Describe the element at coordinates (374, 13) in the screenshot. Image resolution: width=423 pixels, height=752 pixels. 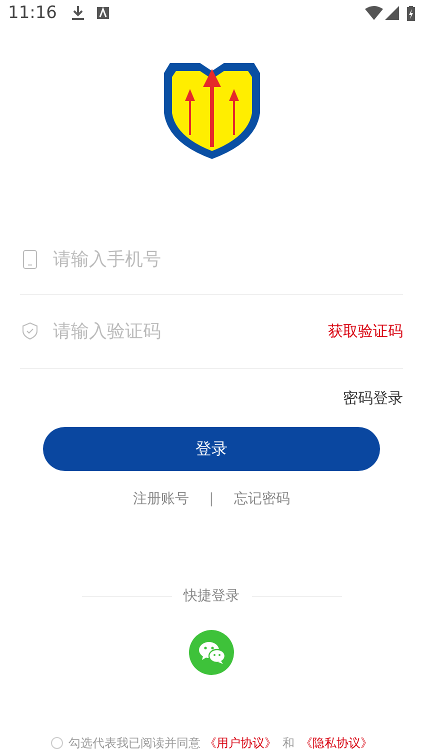
I see `wifi-icon` at that location.